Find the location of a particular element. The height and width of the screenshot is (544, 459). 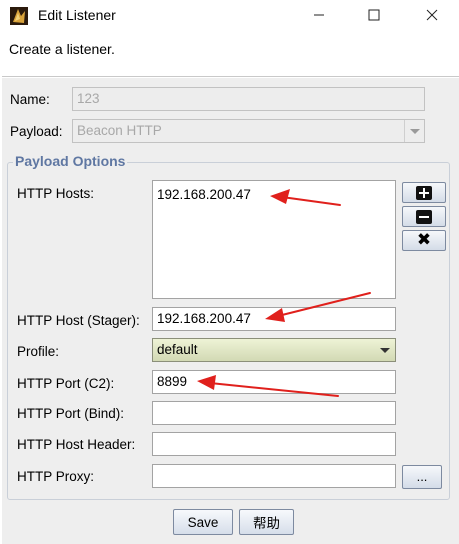

host-stager-field: 192.168.200.47 is located at coordinates (274, 319).